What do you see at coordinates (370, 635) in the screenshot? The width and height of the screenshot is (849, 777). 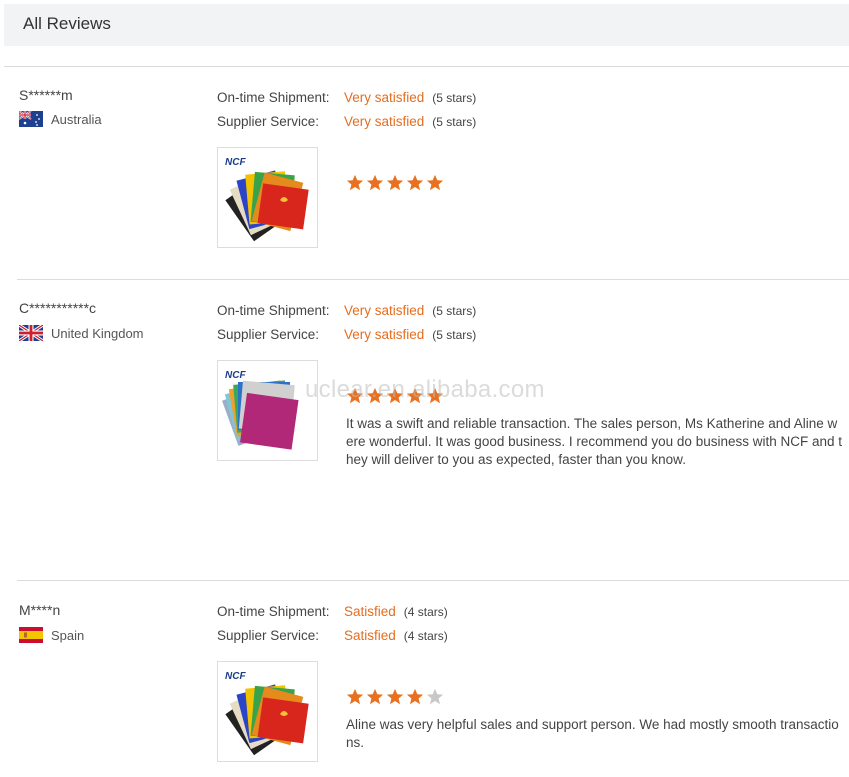 I see `service-value: Satisfied` at bounding box center [370, 635].